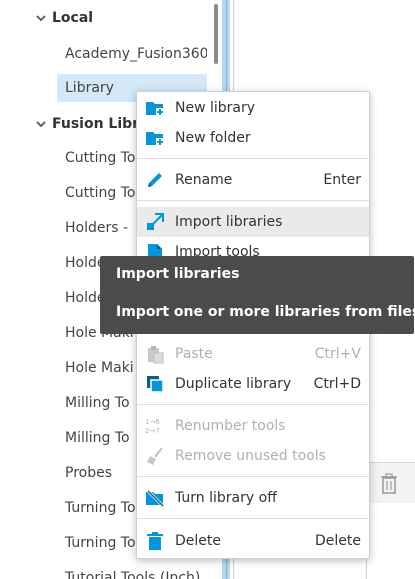  I want to click on menu-item-import-libraries: Import libraries, so click(253, 222).